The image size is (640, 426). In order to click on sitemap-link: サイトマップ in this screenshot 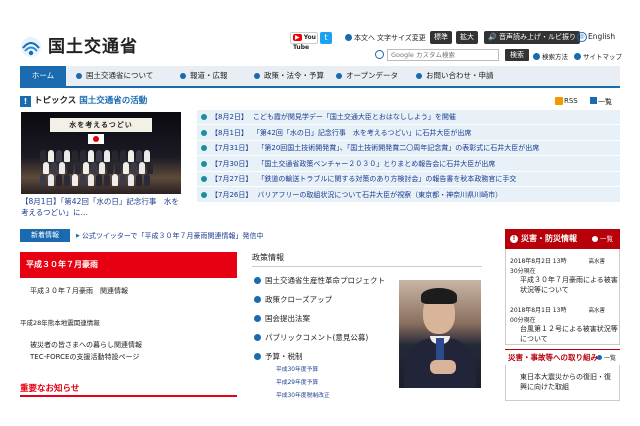, I will do `click(598, 56)`.